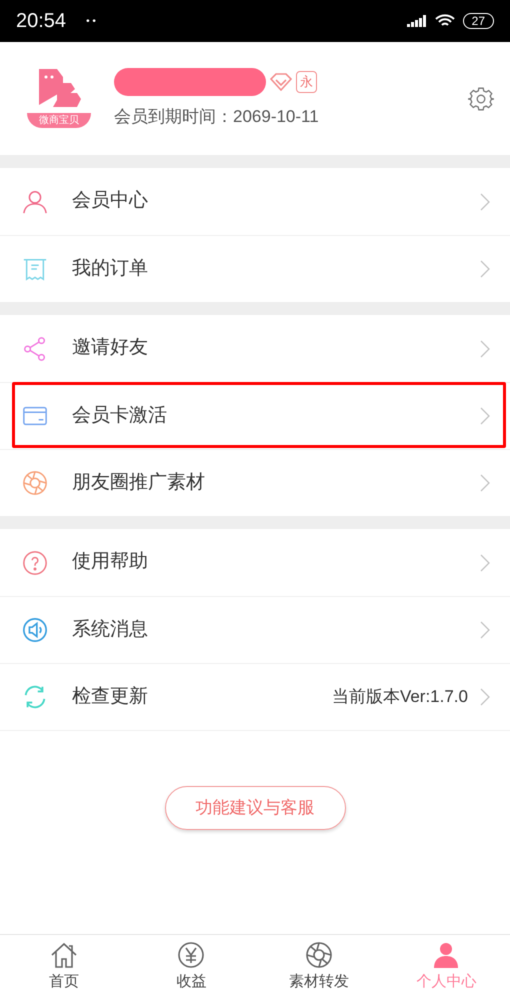  Describe the element at coordinates (255, 201) in the screenshot. I see `menu-item: 会员中心` at that location.